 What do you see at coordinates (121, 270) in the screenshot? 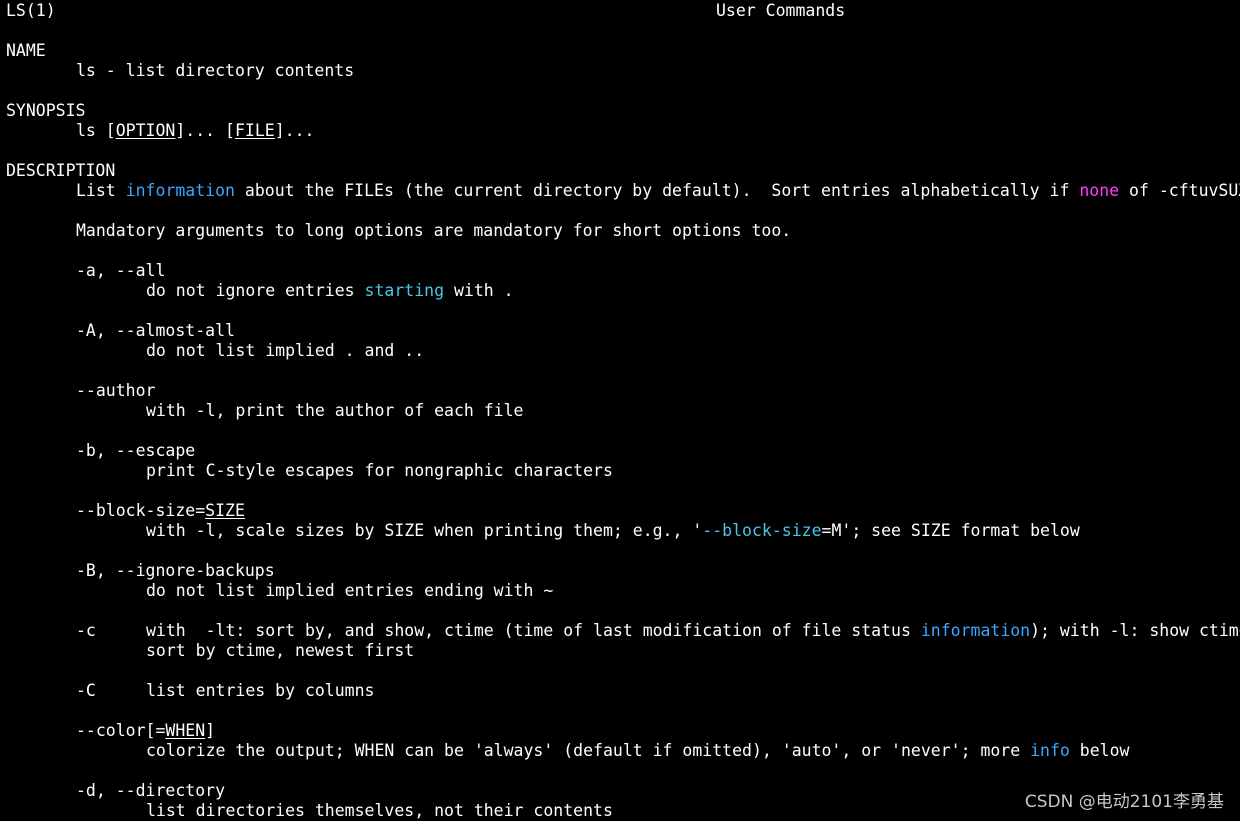
I see `option-flag-all: -a, --all` at bounding box center [121, 270].